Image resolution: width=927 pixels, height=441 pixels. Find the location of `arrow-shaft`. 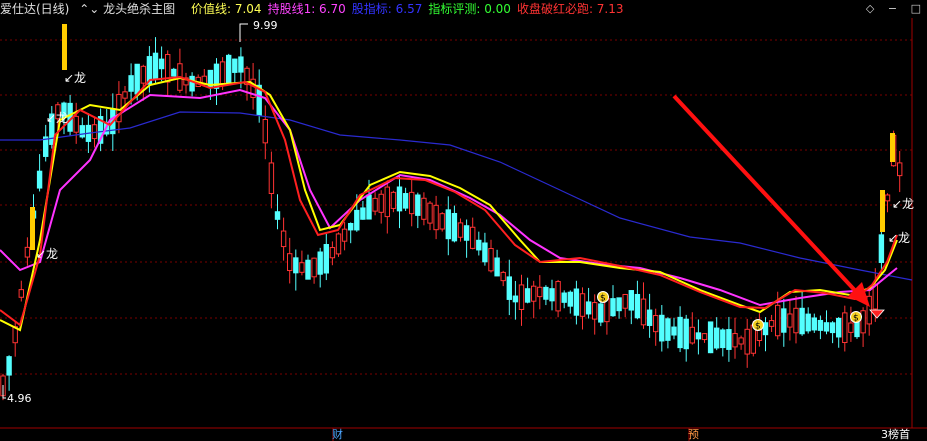

arrow-shaft is located at coordinates (768, 197).